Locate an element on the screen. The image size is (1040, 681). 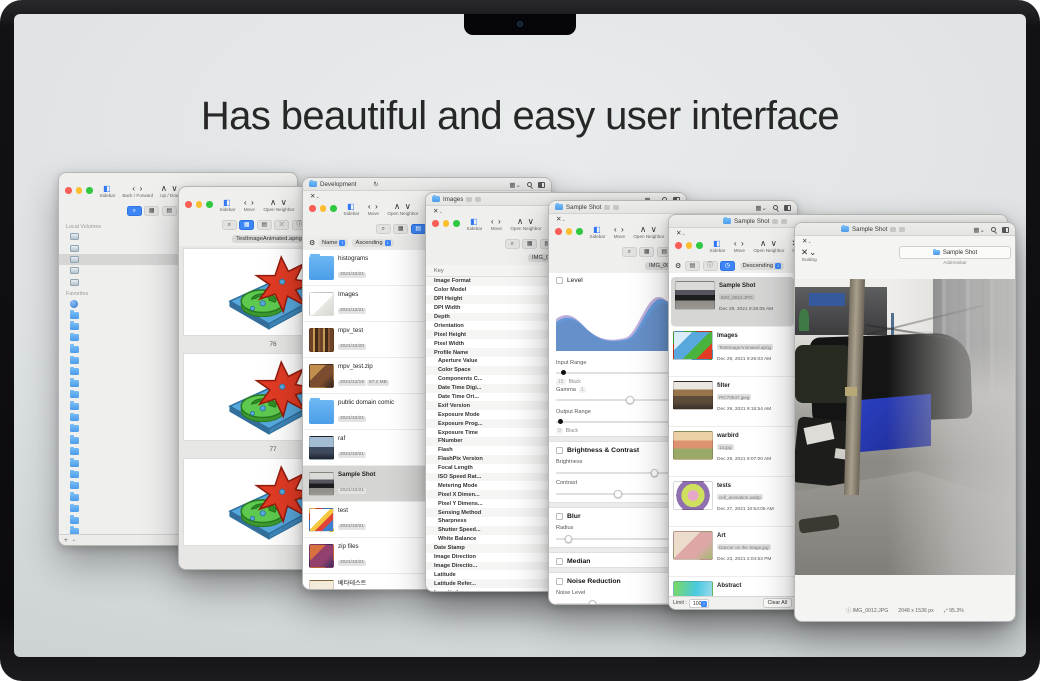
titlebar: Development ↻ ▦⌄ is located at coordinates (427, 184).